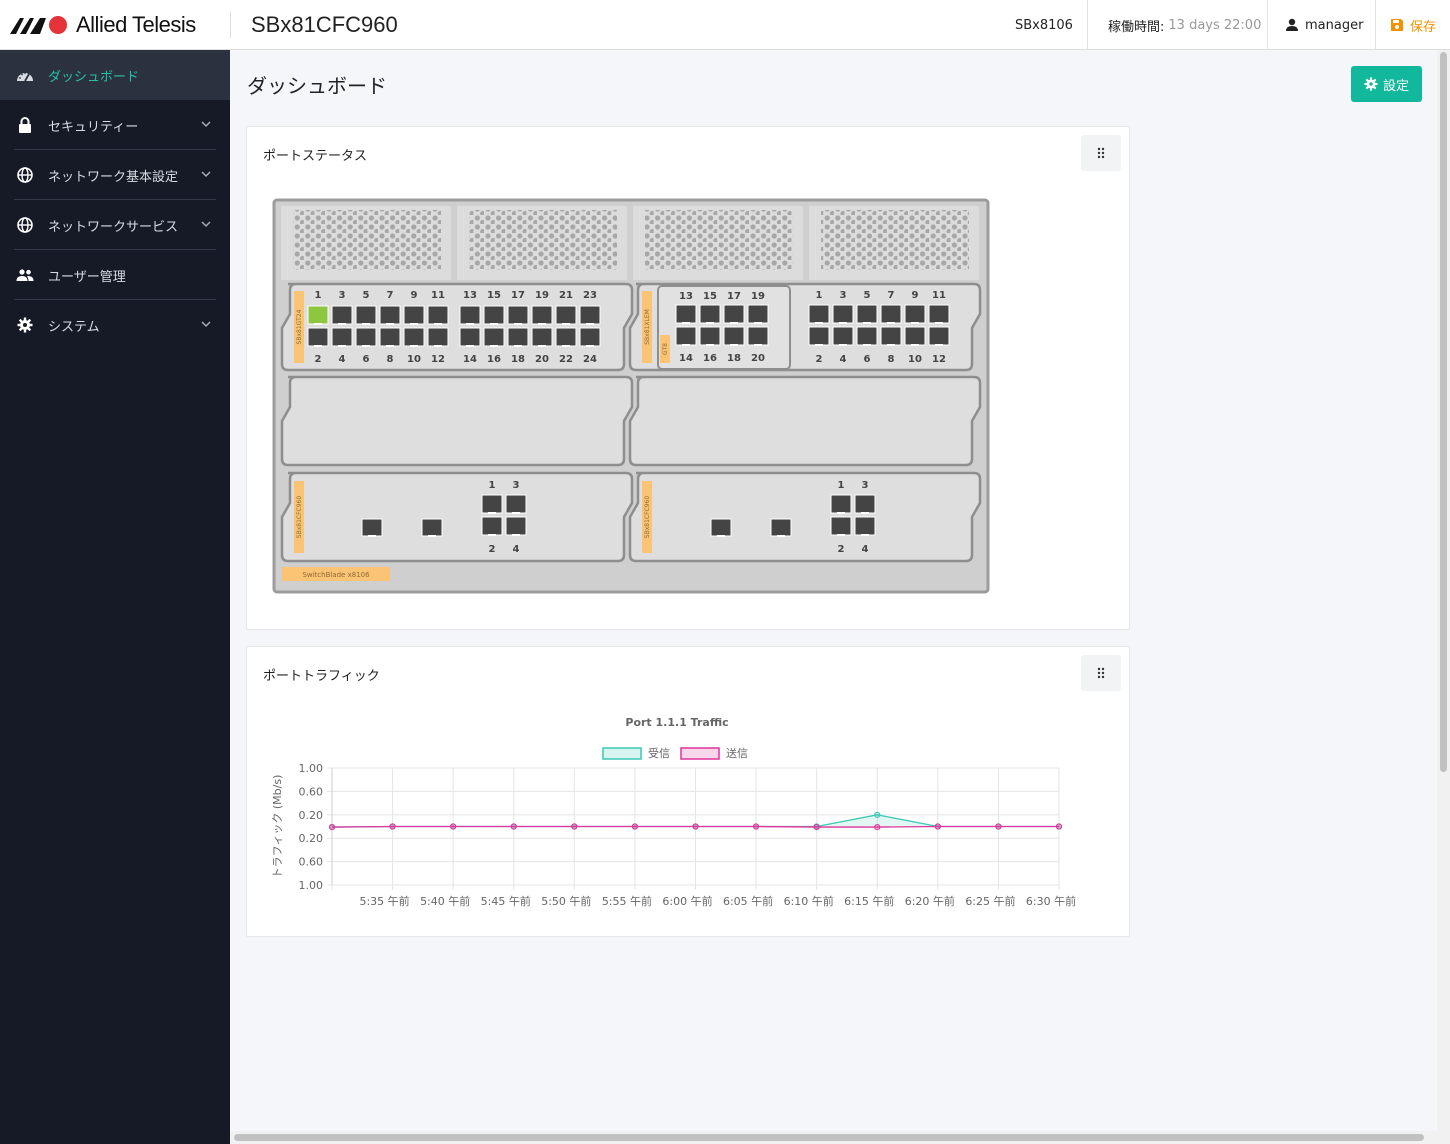 The image size is (1450, 1144). What do you see at coordinates (566, 901) in the screenshot?
I see `x-tick-label: 5:50 午前` at bounding box center [566, 901].